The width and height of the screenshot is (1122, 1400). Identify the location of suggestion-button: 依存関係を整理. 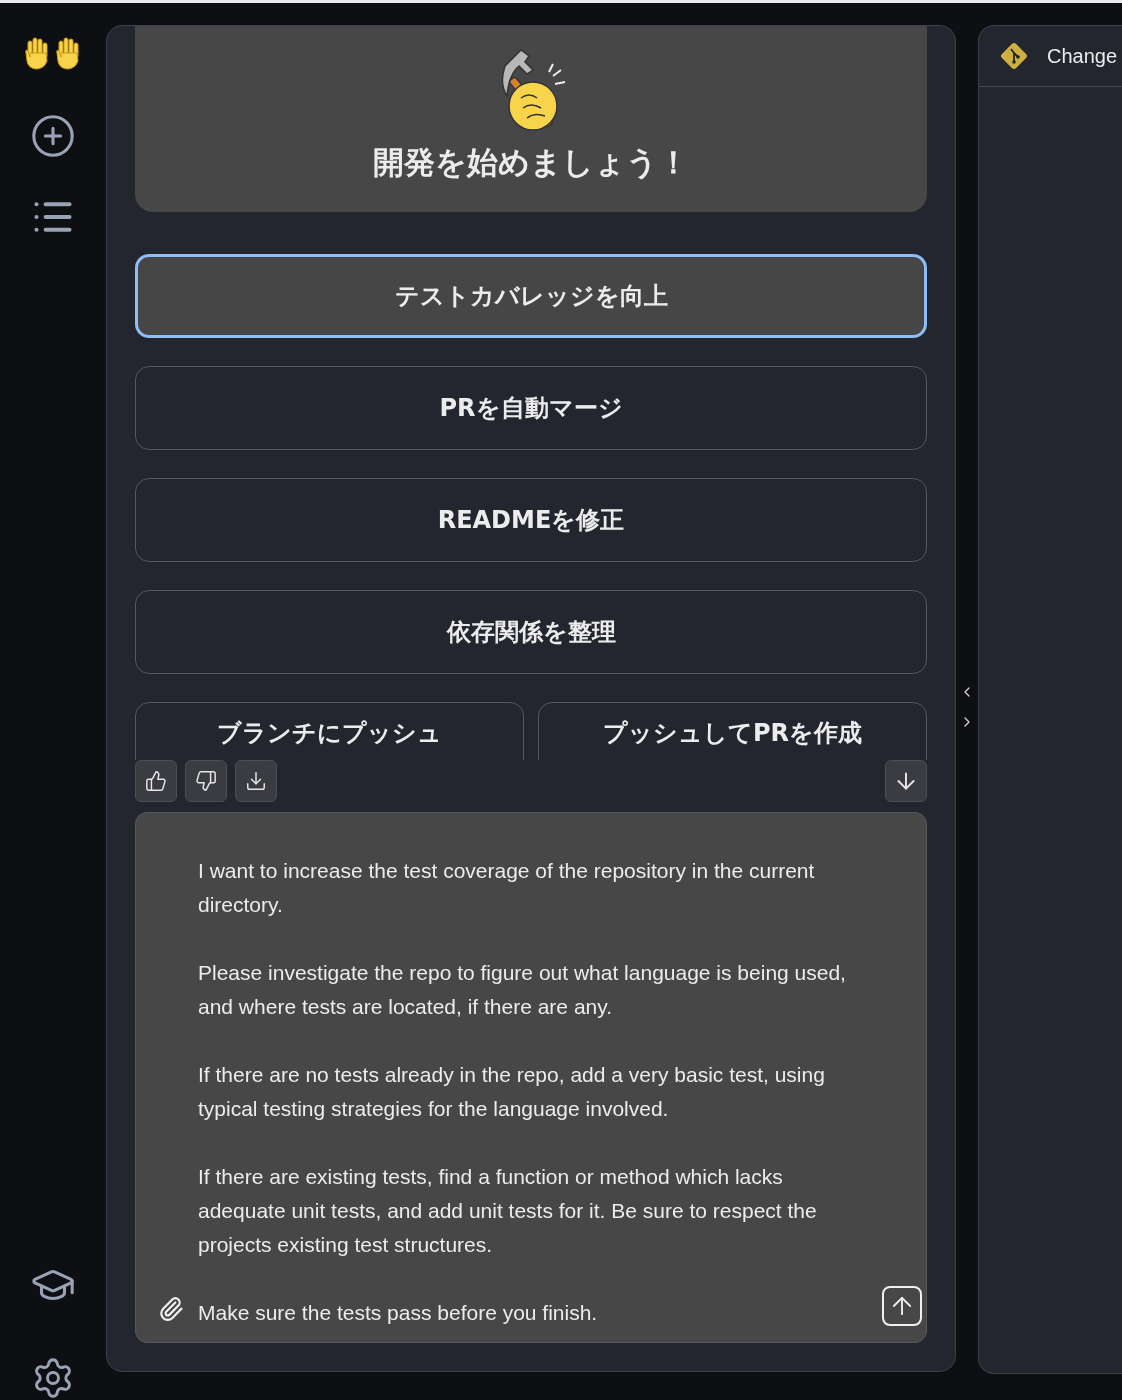
(531, 632).